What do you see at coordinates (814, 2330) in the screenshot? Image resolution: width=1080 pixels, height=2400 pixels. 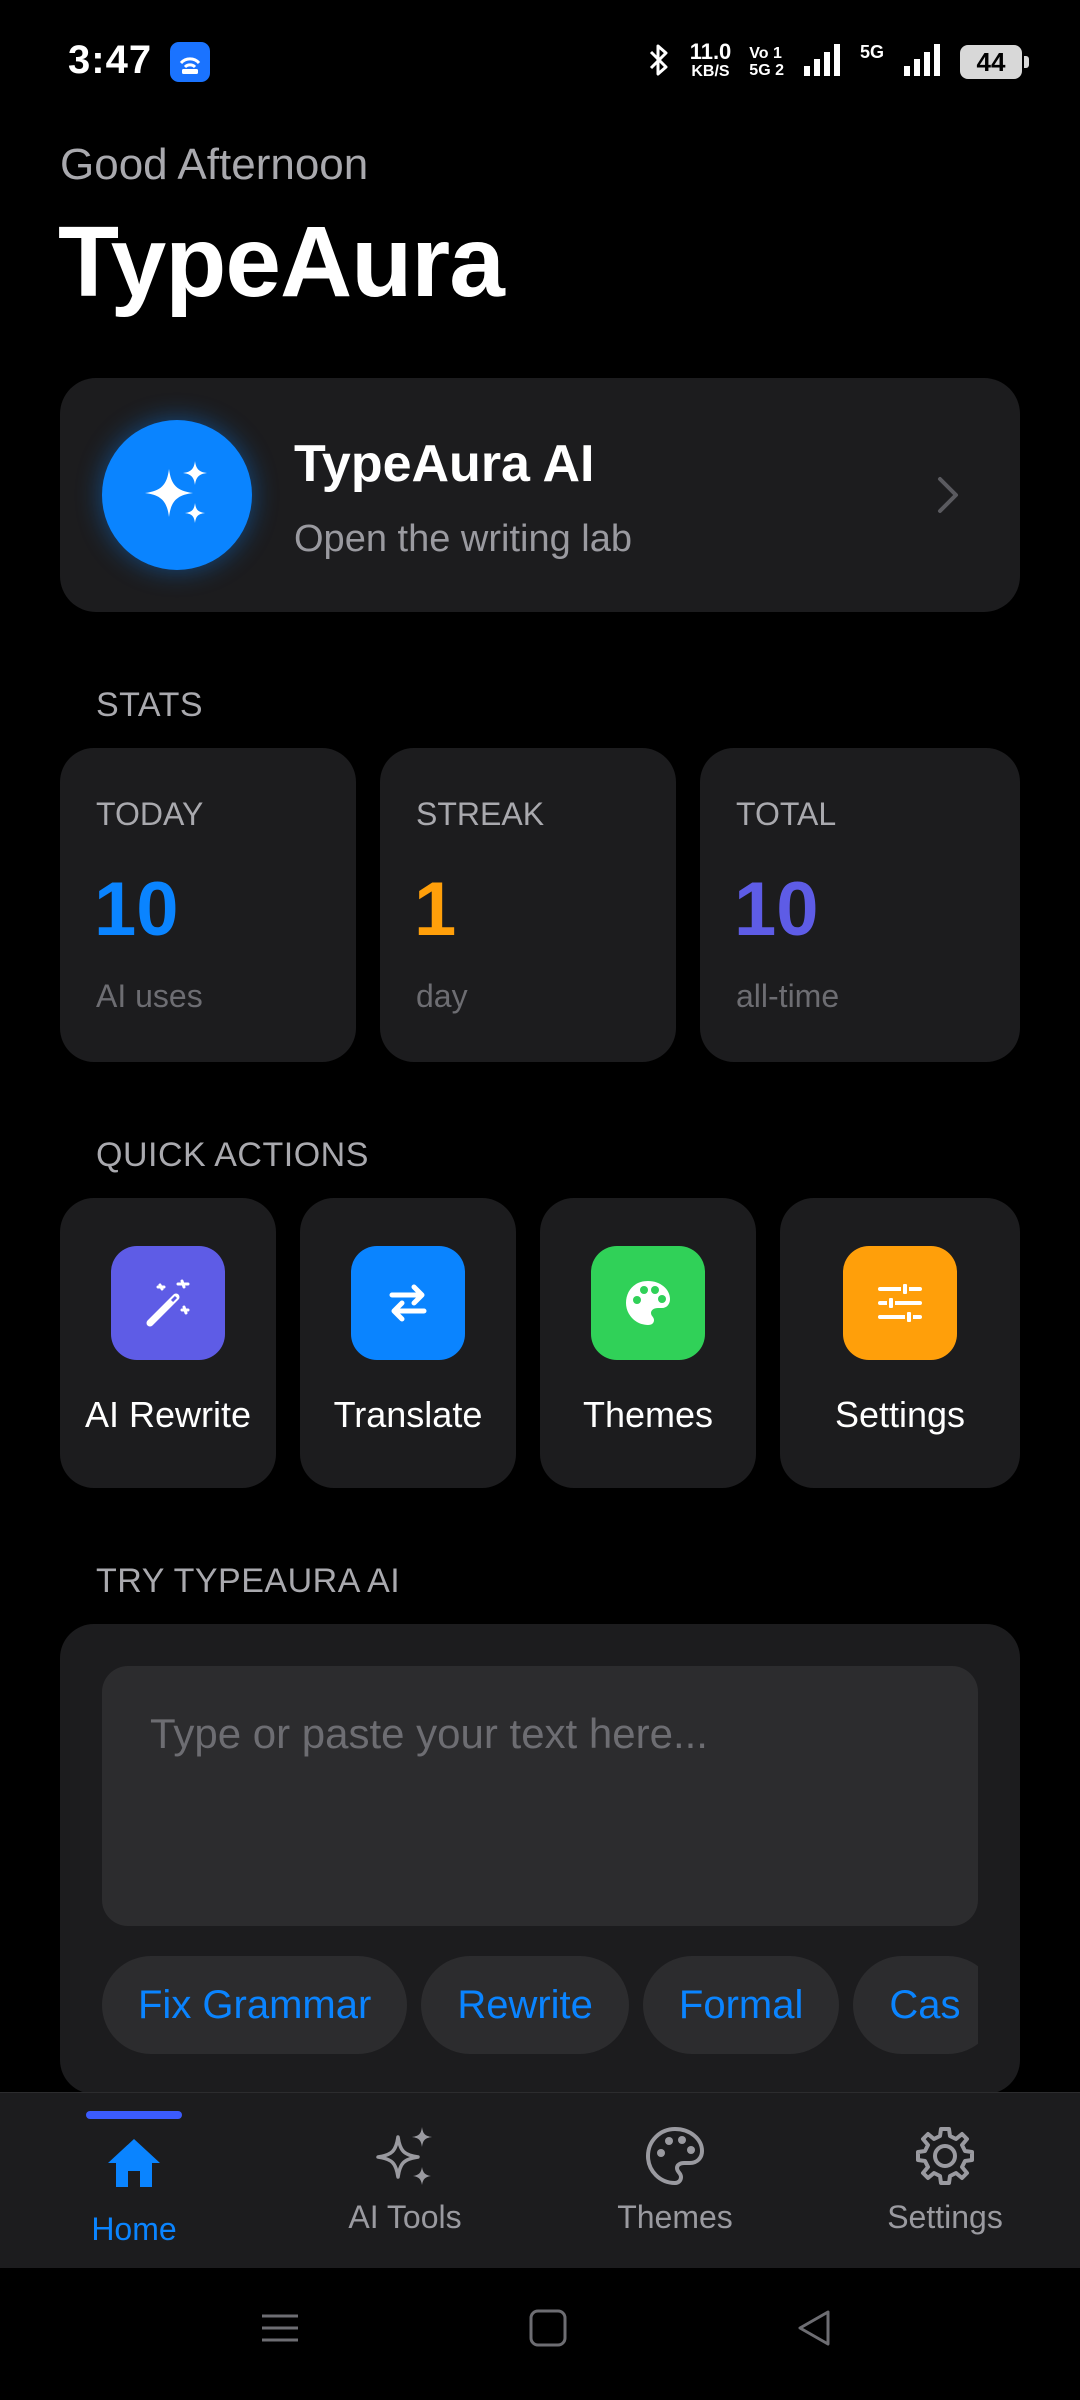 I see `back-icon` at bounding box center [814, 2330].